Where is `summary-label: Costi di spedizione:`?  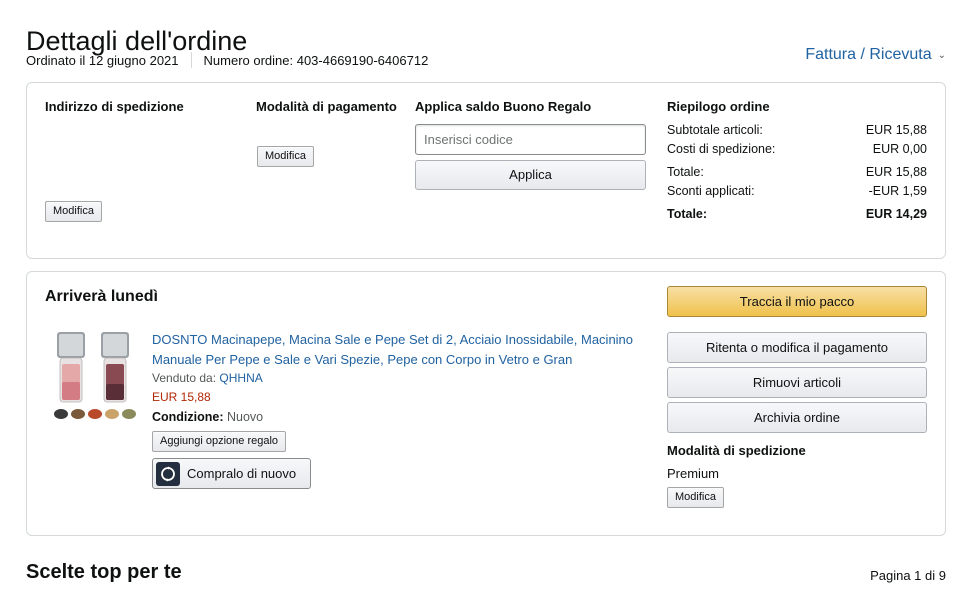 summary-label: Costi di spedizione: is located at coordinates (721, 149).